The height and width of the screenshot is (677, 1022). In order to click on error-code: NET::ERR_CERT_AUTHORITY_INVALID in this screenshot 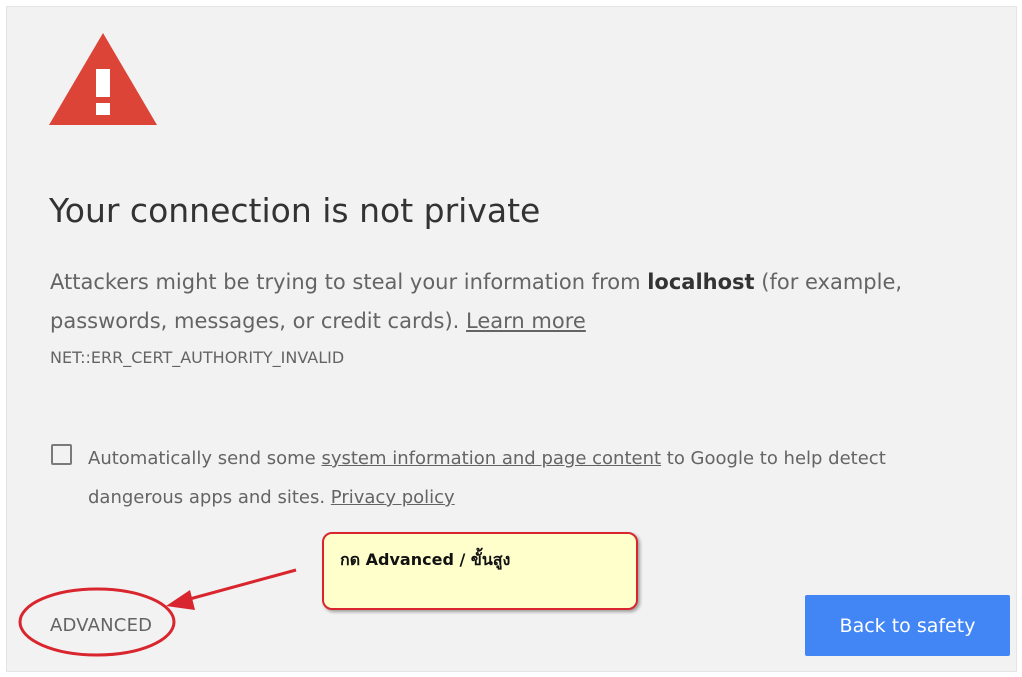, I will do `click(197, 357)`.